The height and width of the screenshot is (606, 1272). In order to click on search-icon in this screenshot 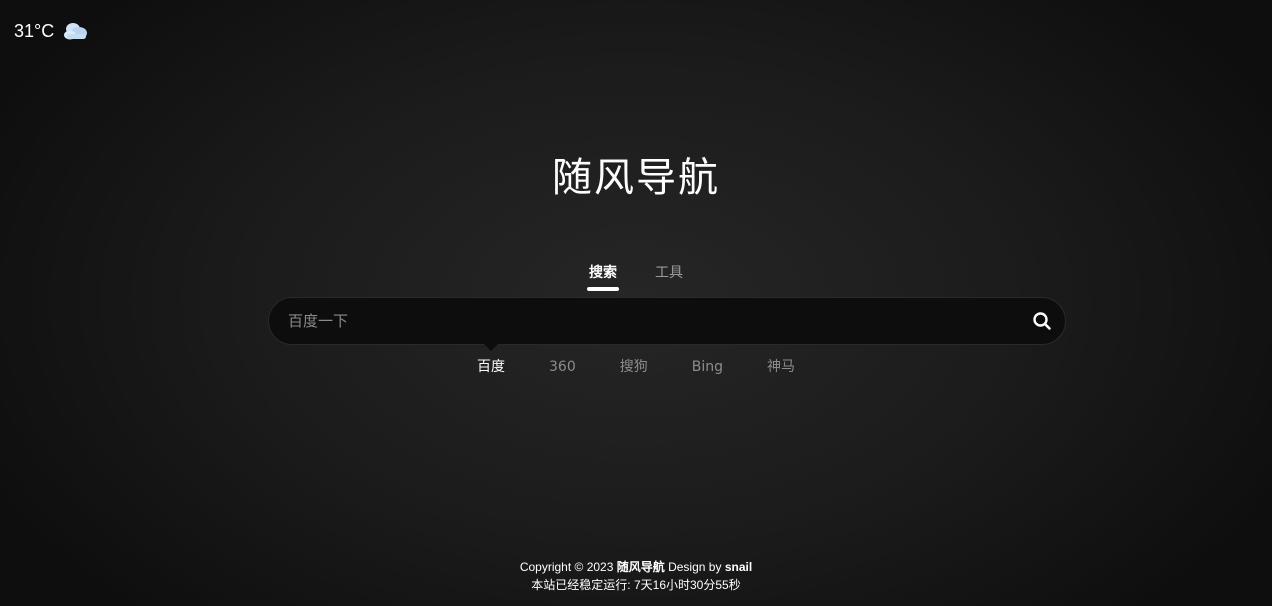, I will do `click(1042, 321)`.